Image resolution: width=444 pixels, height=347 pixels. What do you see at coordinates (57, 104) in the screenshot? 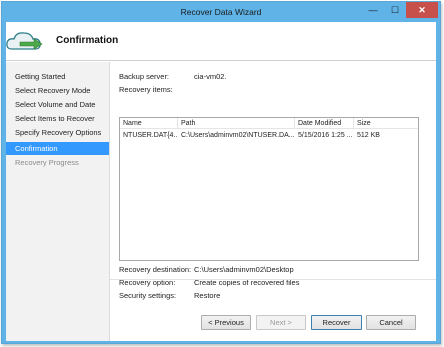
I see `nav-item-select-volume-and-date: Select Volume and Date` at bounding box center [57, 104].